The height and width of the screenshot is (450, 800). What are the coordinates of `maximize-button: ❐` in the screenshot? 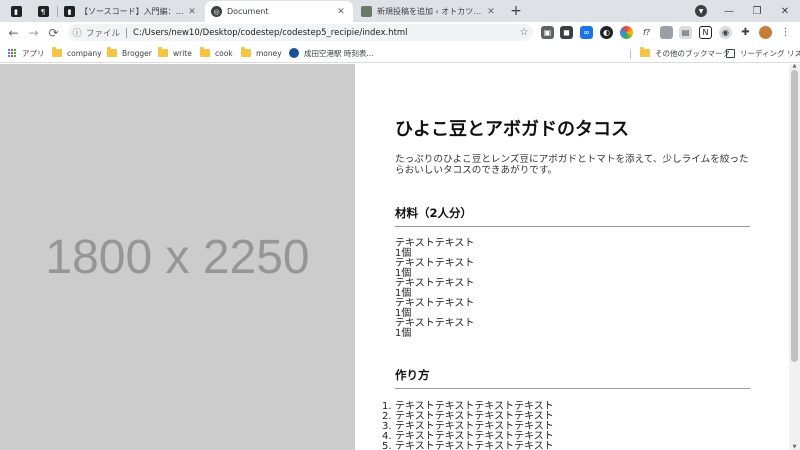 It's located at (757, 11).